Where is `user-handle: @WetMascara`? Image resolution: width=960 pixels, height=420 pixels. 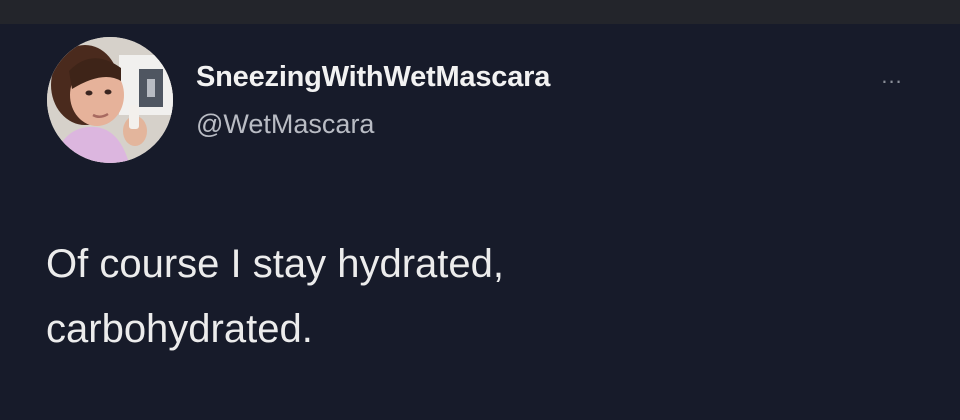
user-handle: @WetMascara is located at coordinates (285, 124).